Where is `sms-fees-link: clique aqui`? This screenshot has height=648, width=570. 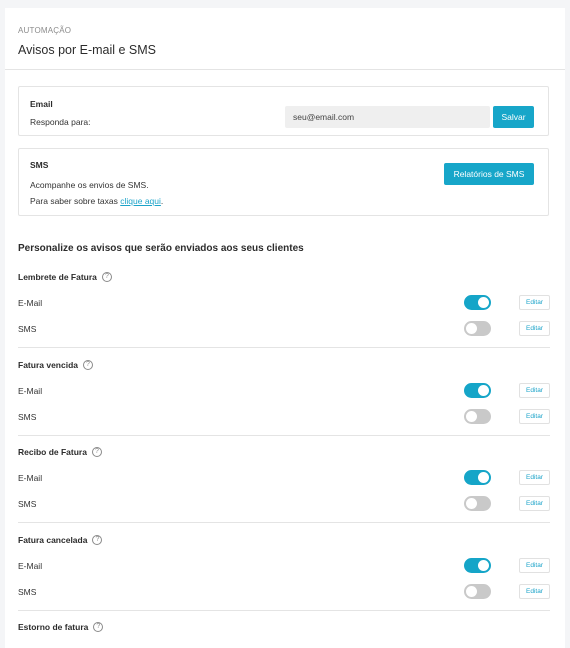
sms-fees-link: clique aqui is located at coordinates (140, 201).